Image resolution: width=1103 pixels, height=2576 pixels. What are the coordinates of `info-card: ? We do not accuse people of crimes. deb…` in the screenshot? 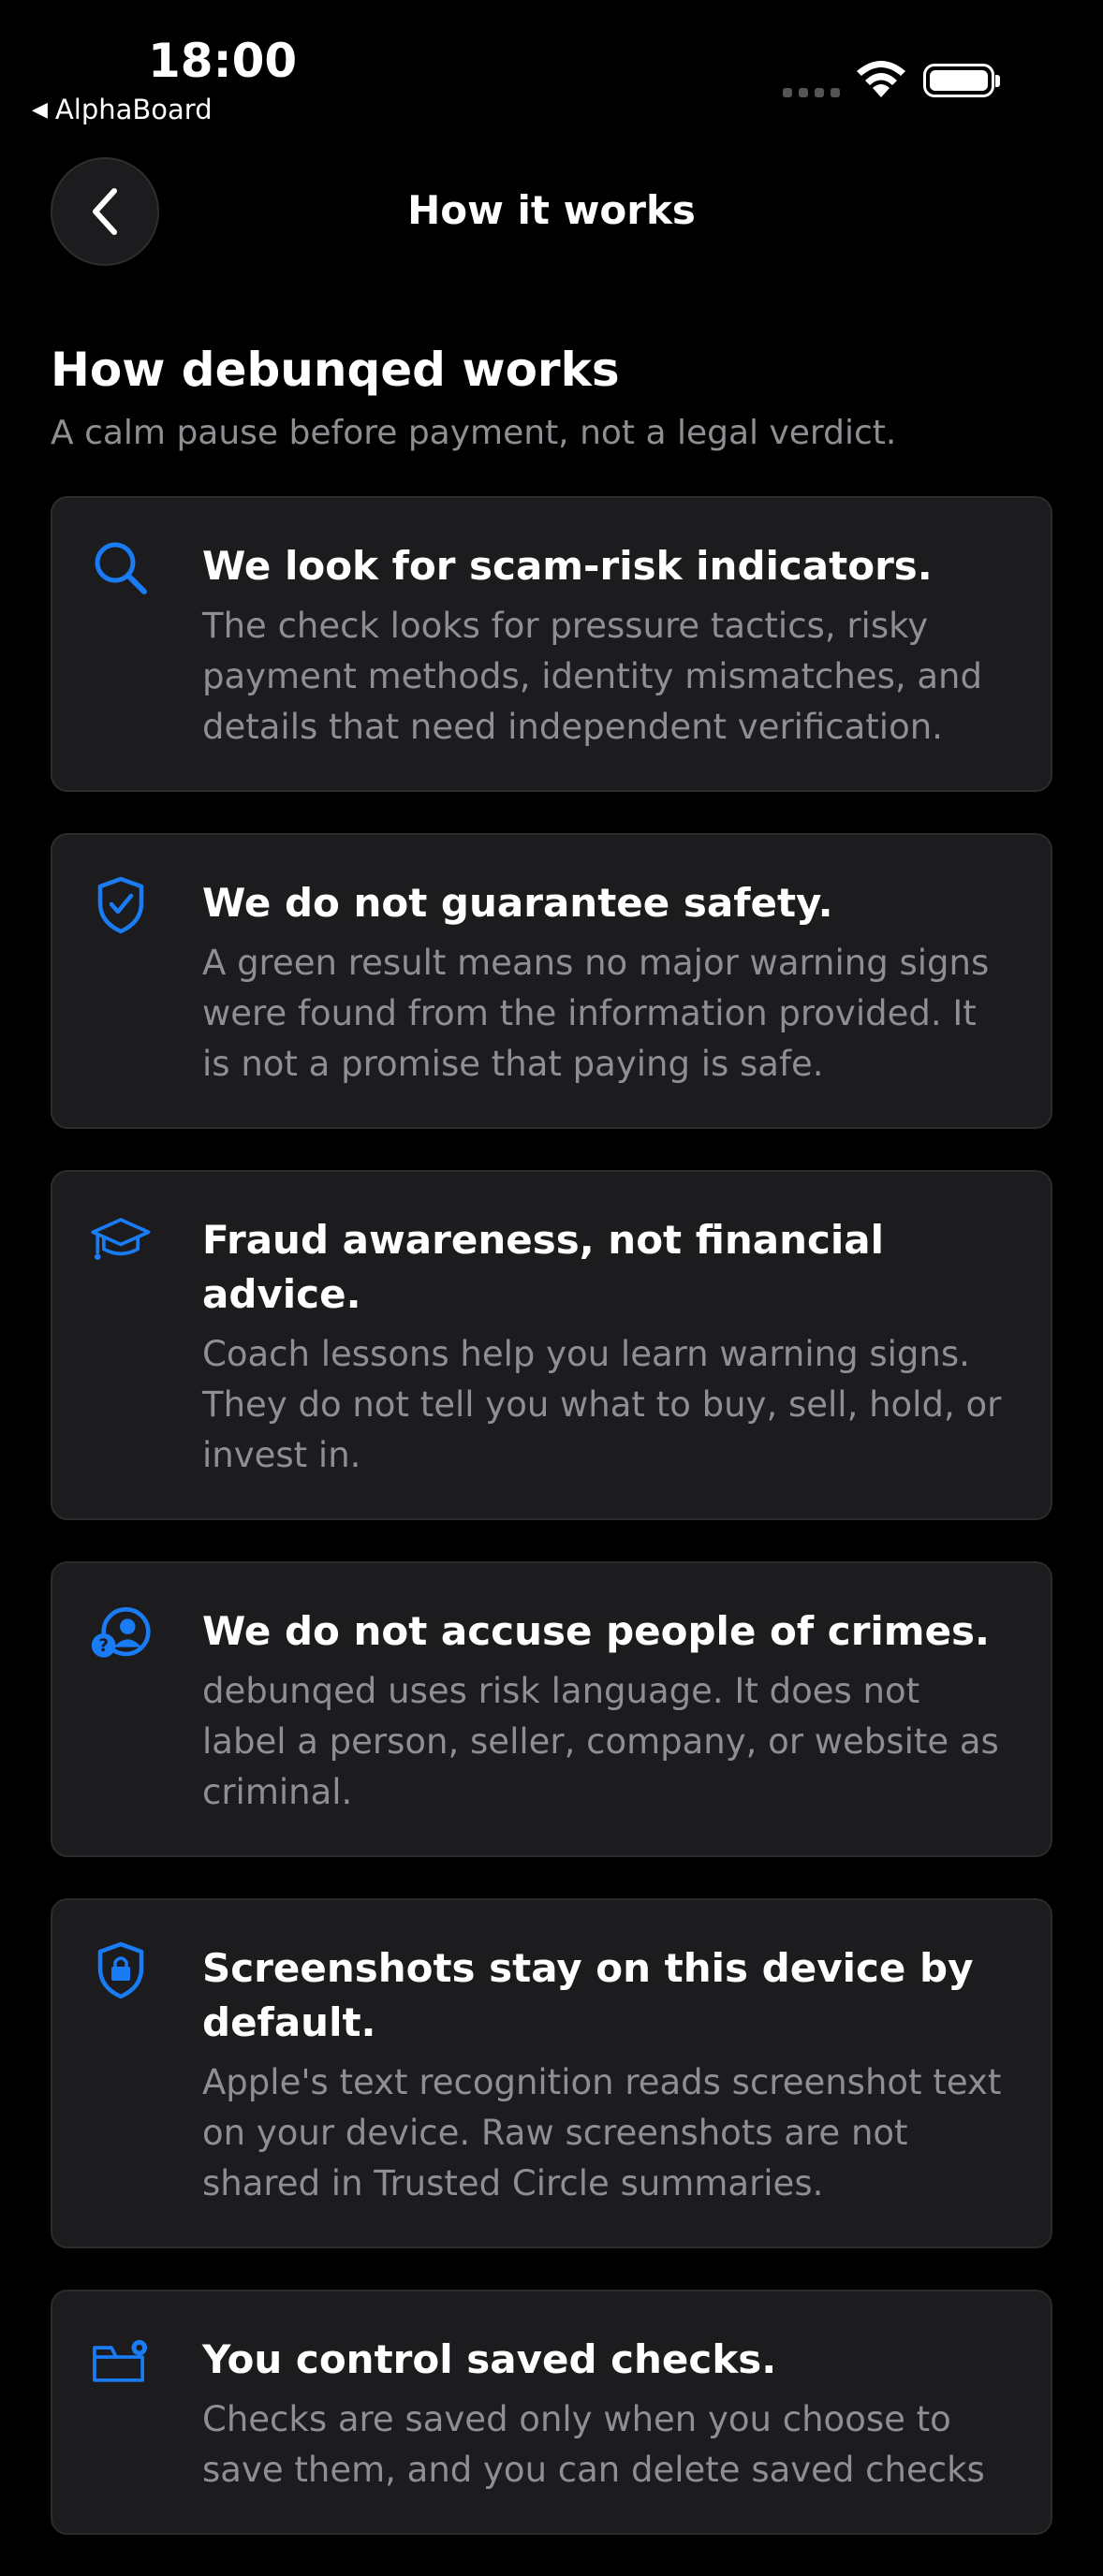 It's located at (551, 1709).